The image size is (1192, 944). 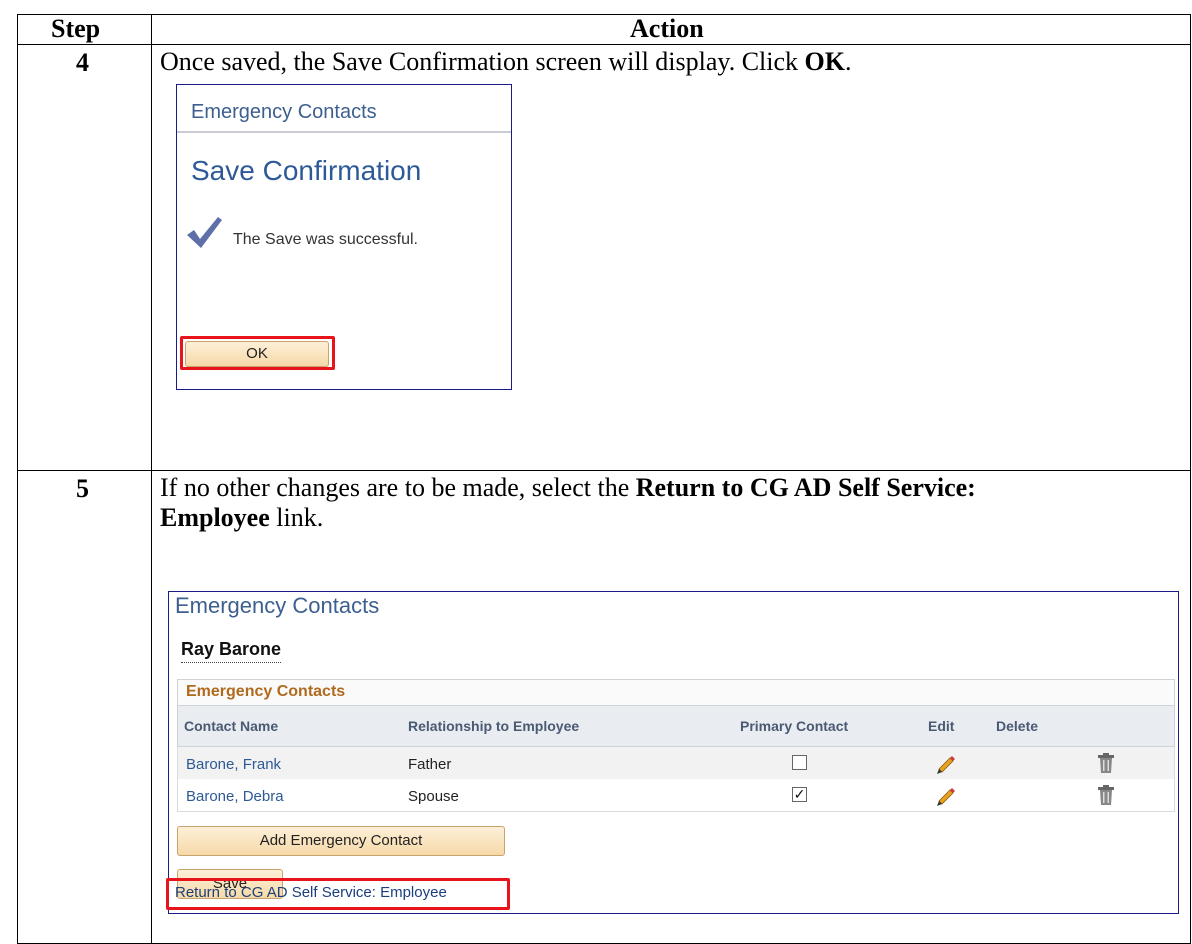 What do you see at coordinates (215, 517) in the screenshot?
I see `step5-instruction-link-part2: Employee` at bounding box center [215, 517].